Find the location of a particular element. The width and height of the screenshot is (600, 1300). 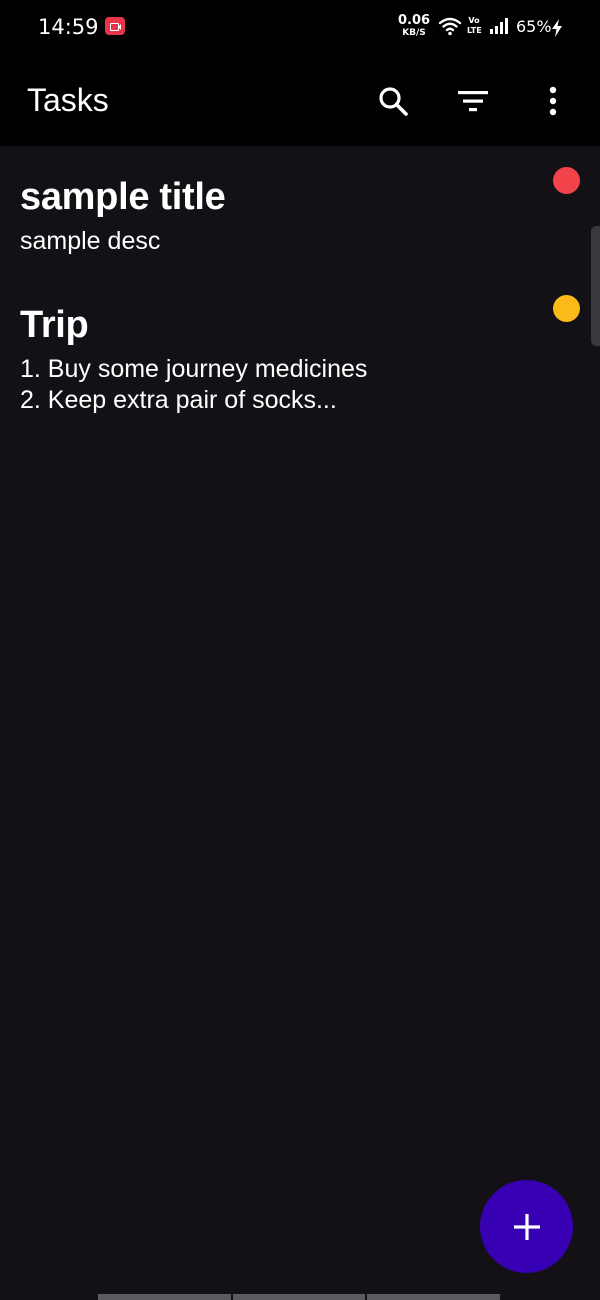

gesture-nav-bar is located at coordinates (299, 1297).